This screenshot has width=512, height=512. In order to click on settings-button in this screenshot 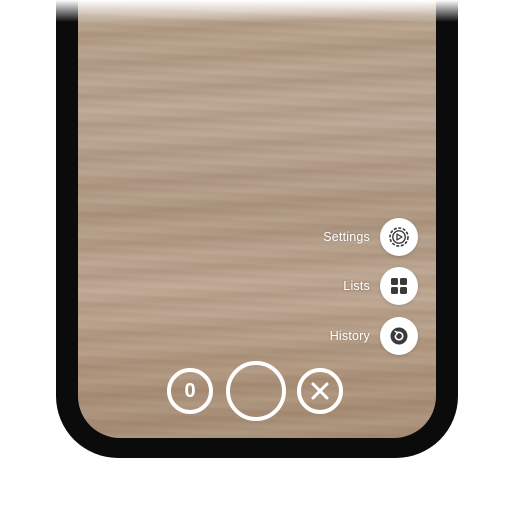, I will do `click(399, 237)`.